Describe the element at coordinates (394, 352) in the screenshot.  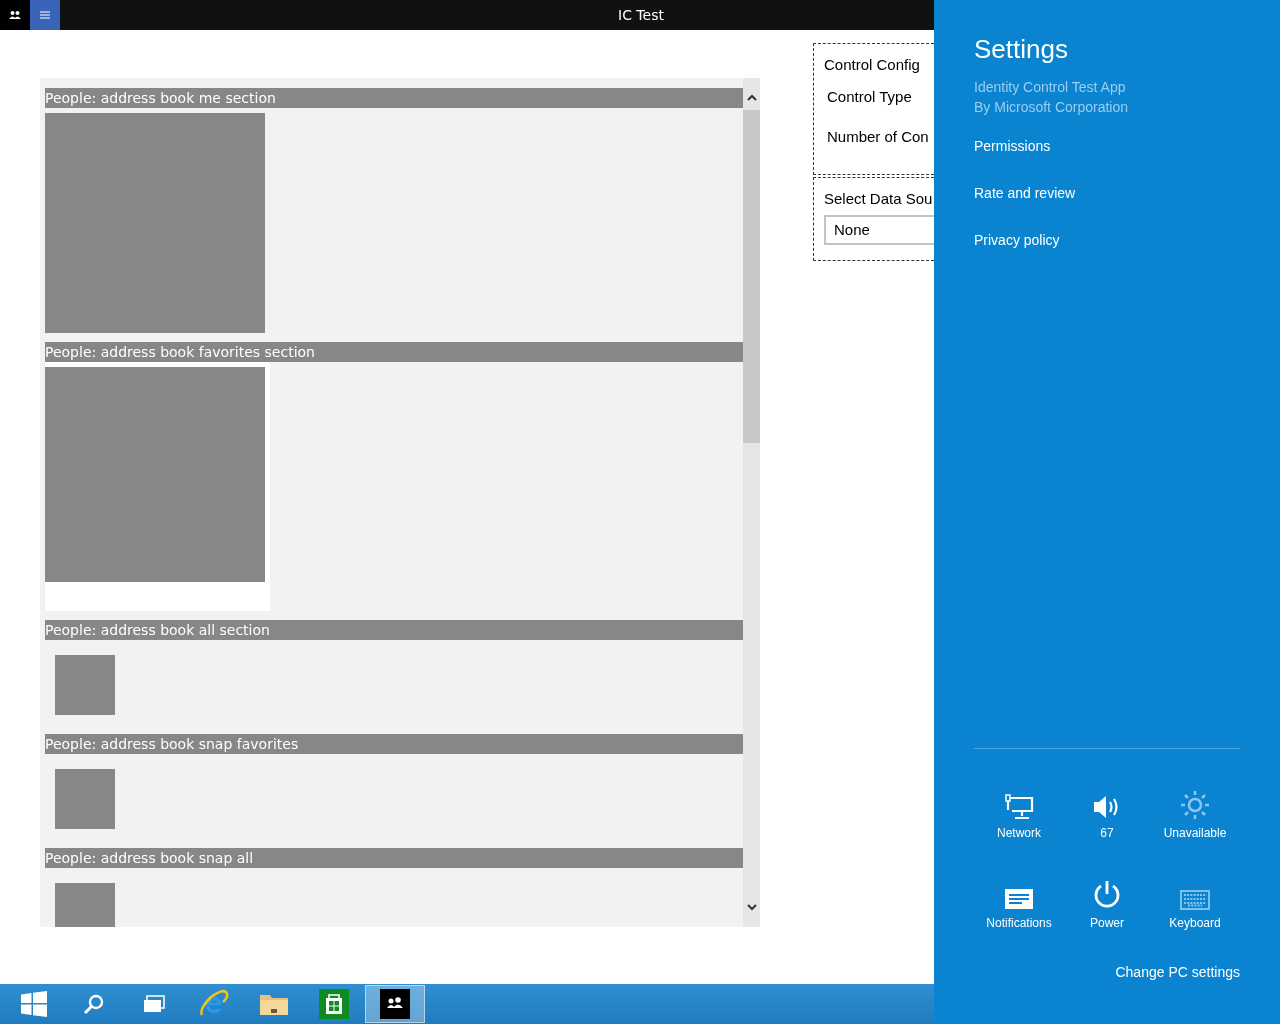
I see `section-header: People: address book favorites section` at that location.